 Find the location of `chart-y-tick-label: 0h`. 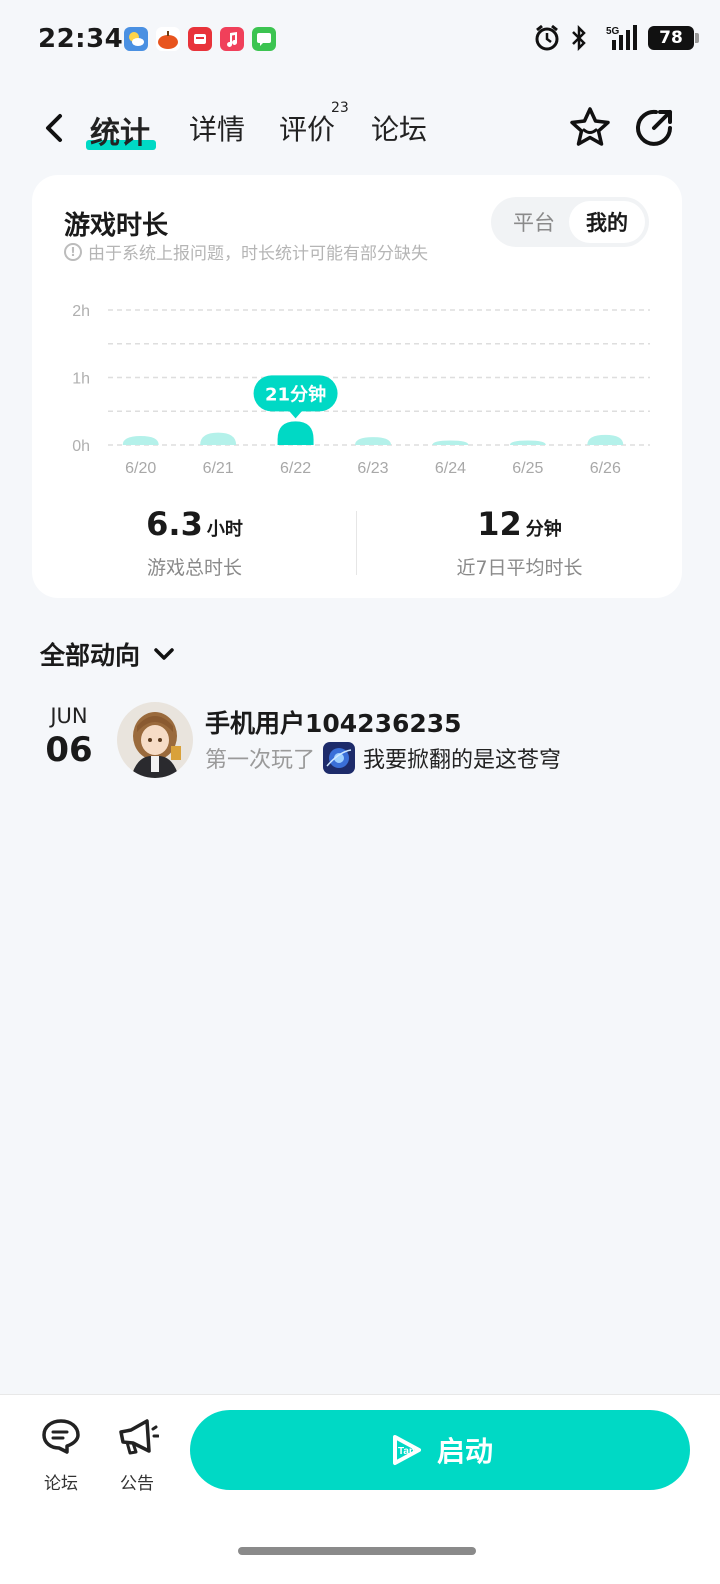

chart-y-tick-label: 0h is located at coordinates (81, 446).